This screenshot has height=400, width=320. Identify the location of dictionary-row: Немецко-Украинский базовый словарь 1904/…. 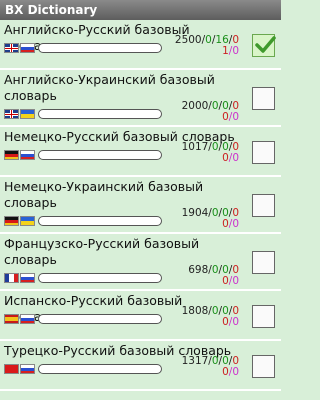
(140, 205).